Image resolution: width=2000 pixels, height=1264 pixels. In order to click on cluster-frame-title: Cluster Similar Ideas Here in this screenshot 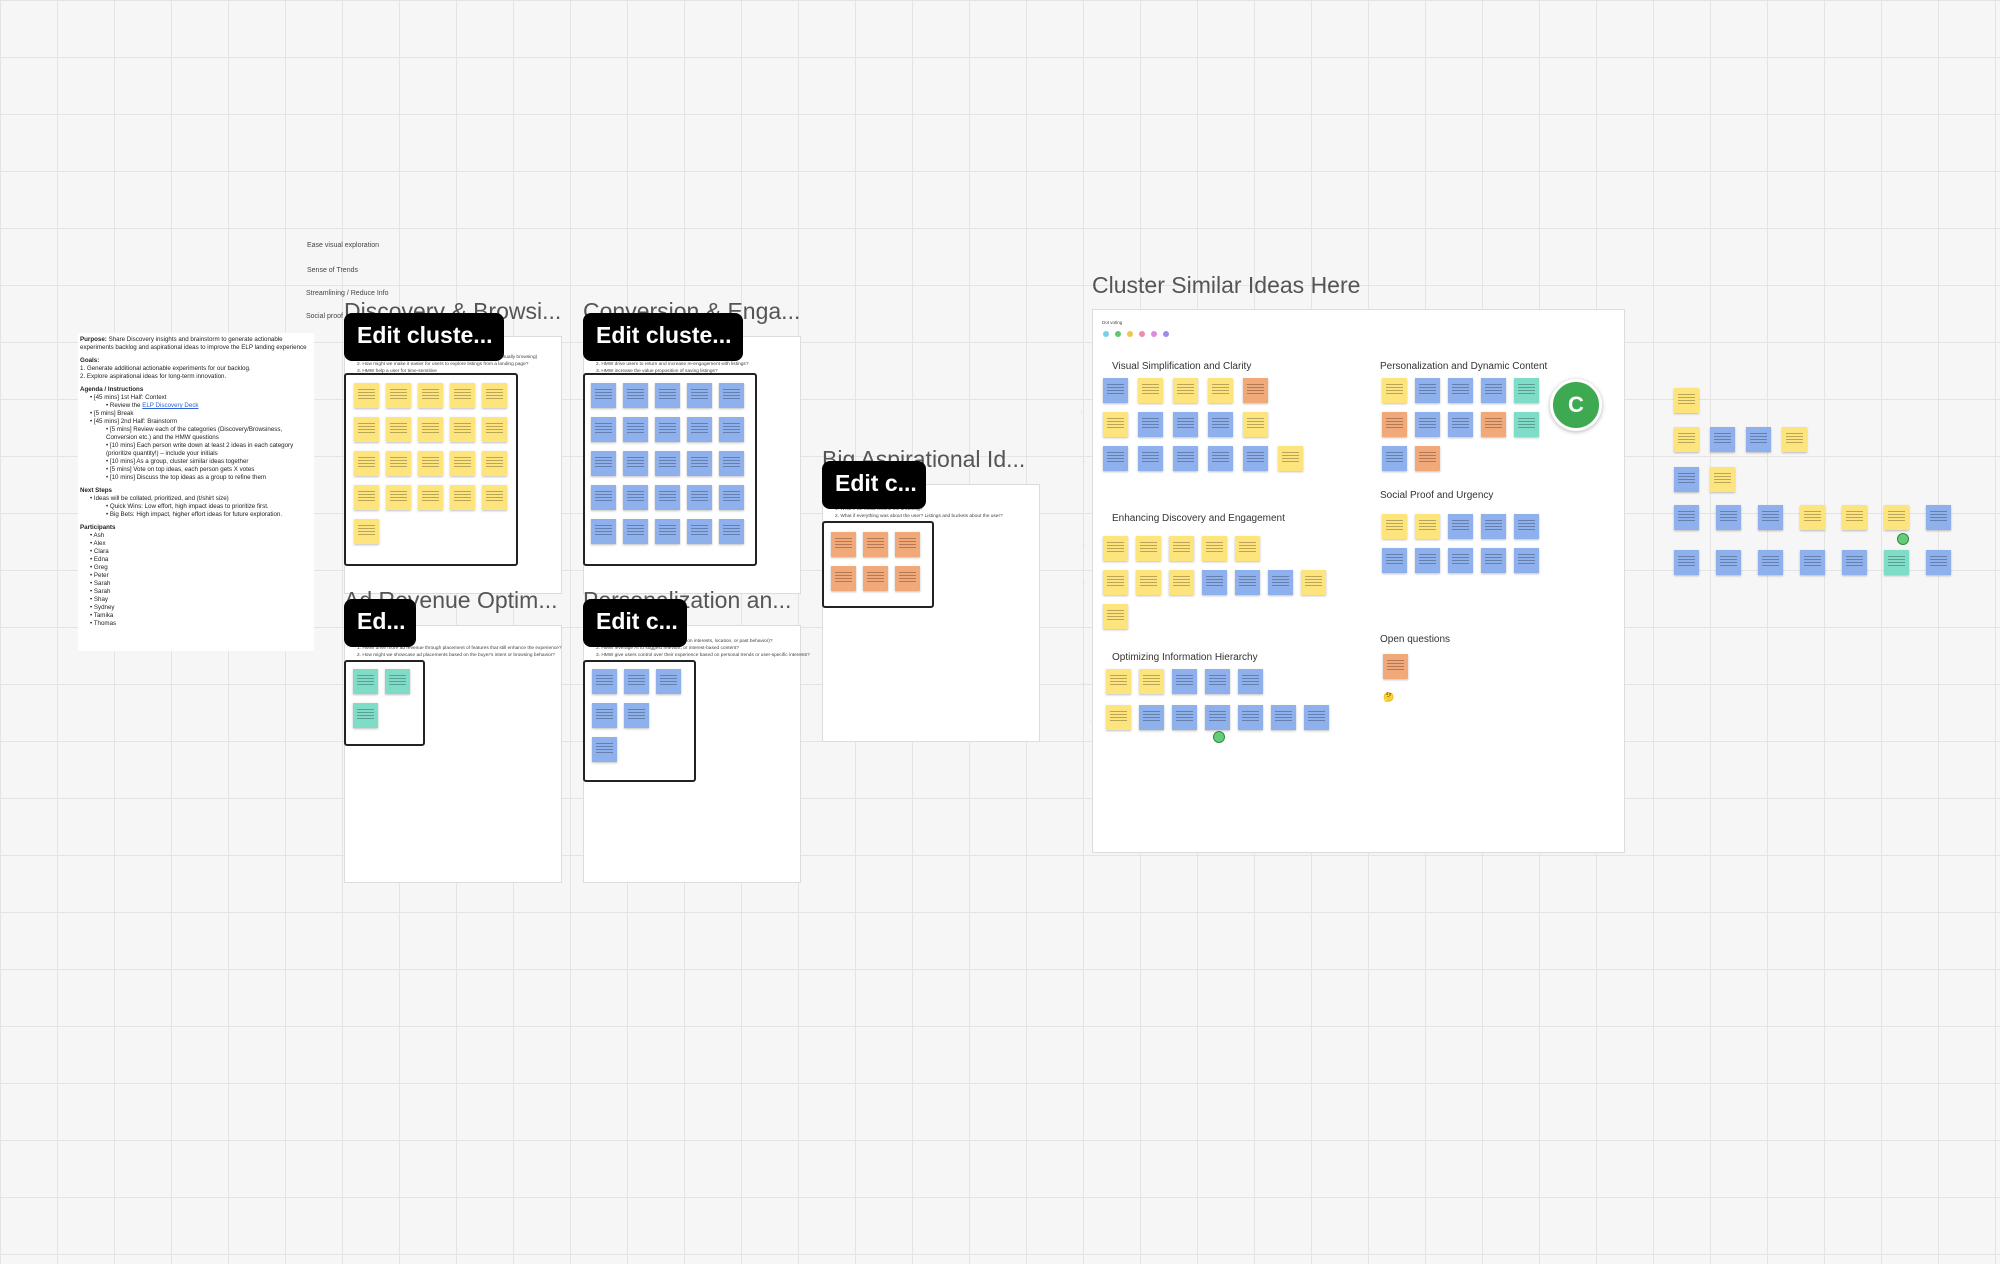, I will do `click(1226, 285)`.